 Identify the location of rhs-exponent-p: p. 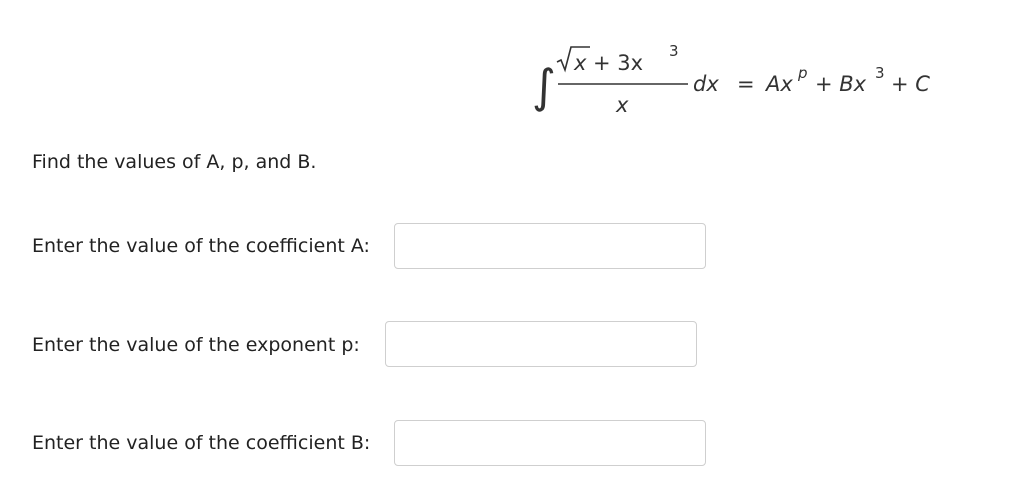
(802, 73).